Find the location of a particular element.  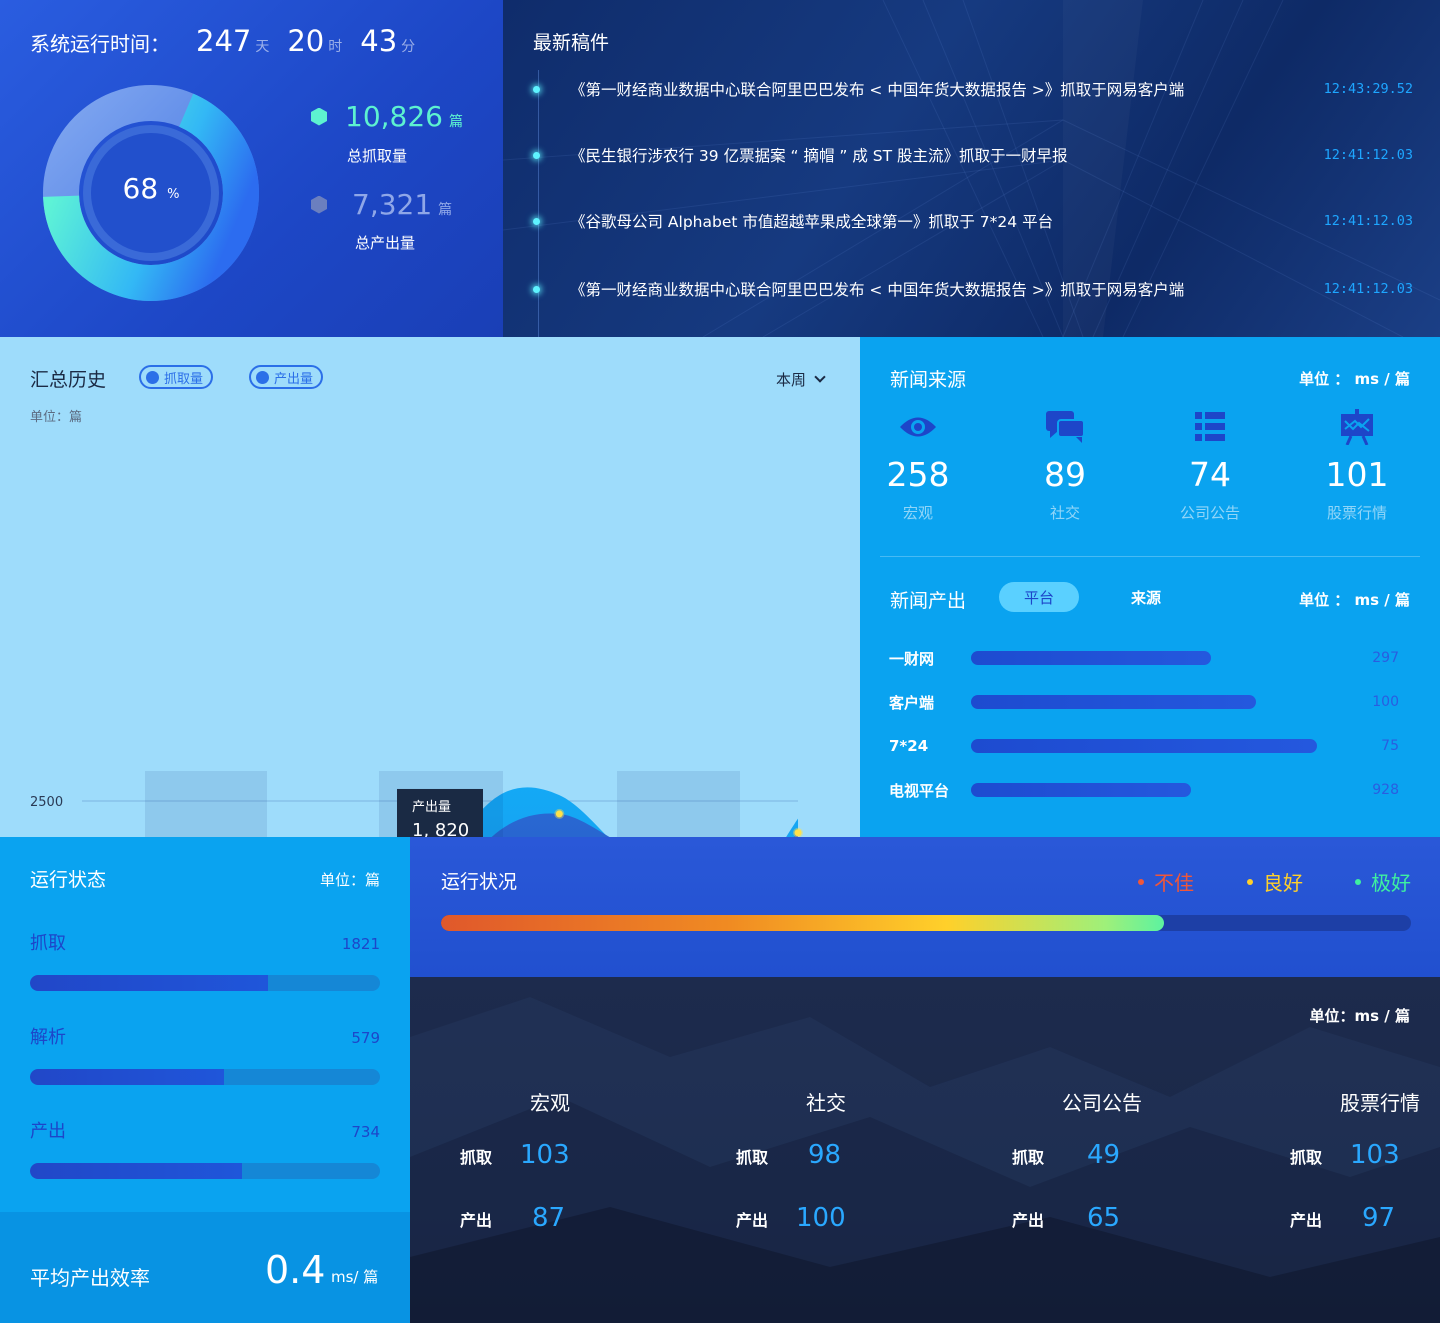

capture-label: 抓取 is located at coordinates (476, 1157).